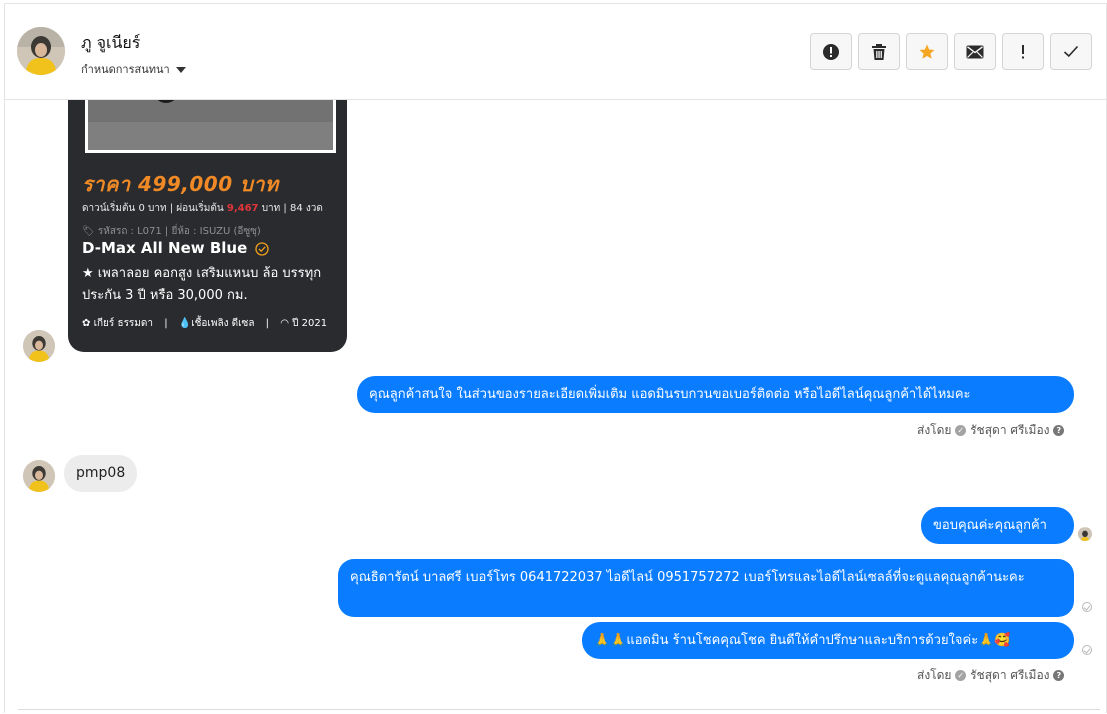  Describe the element at coordinates (1085, 534) in the screenshot. I see `seen-avatar` at that location.